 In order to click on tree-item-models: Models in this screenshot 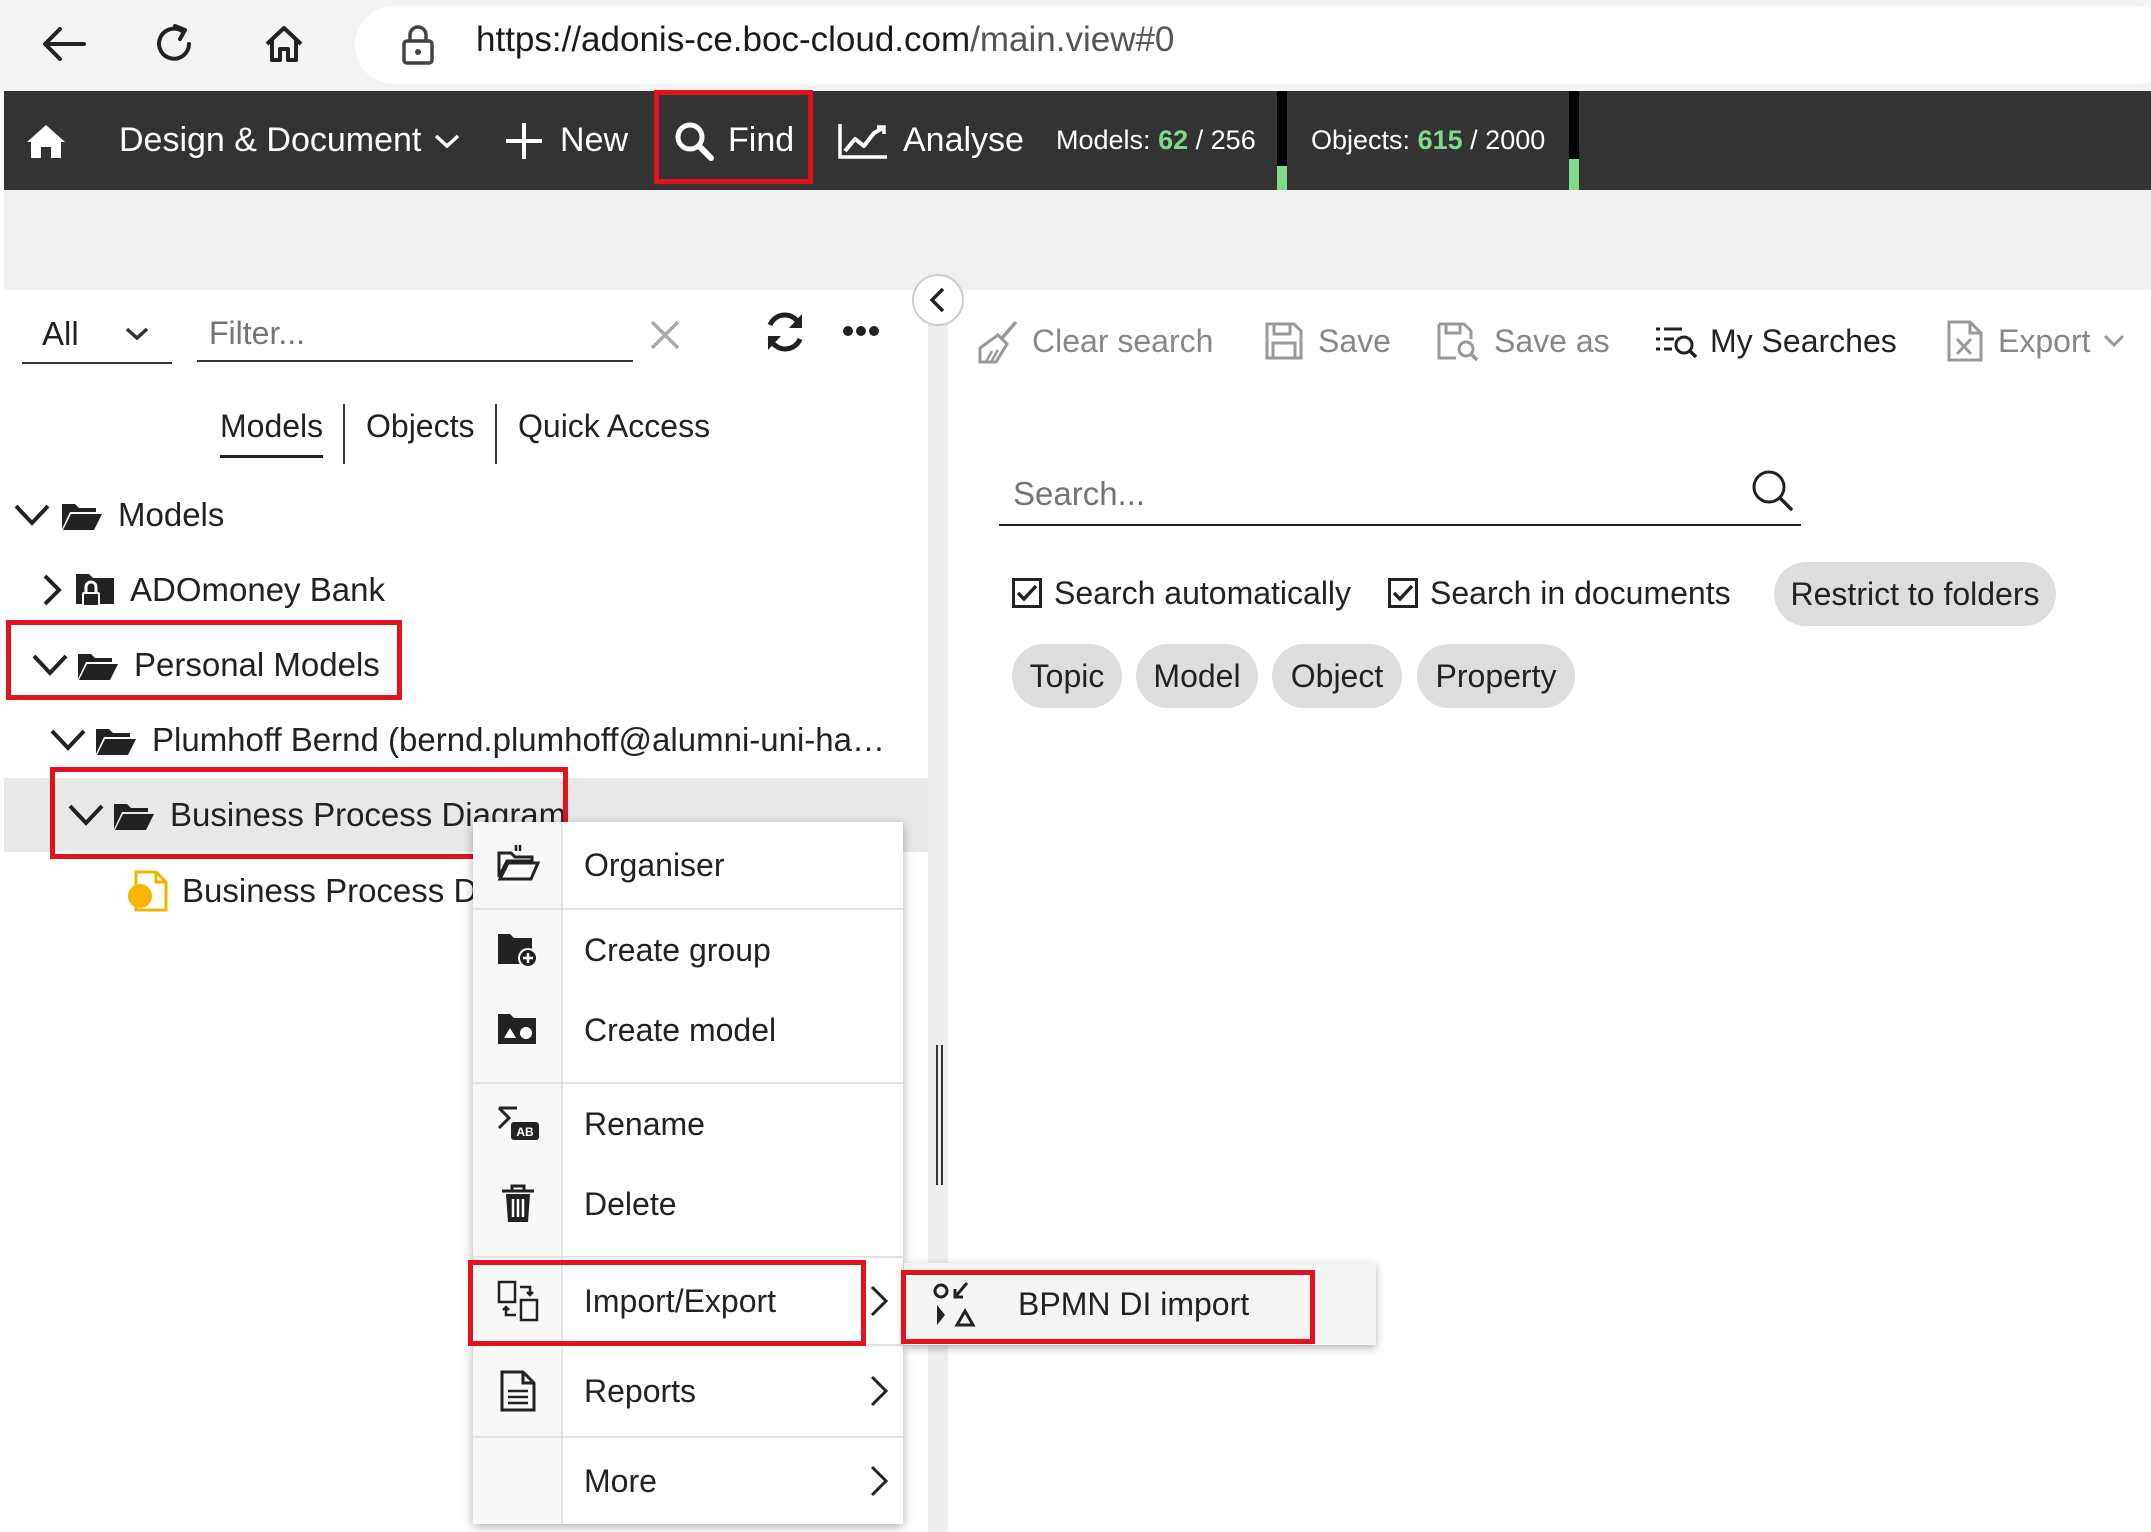, I will do `click(118, 515)`.